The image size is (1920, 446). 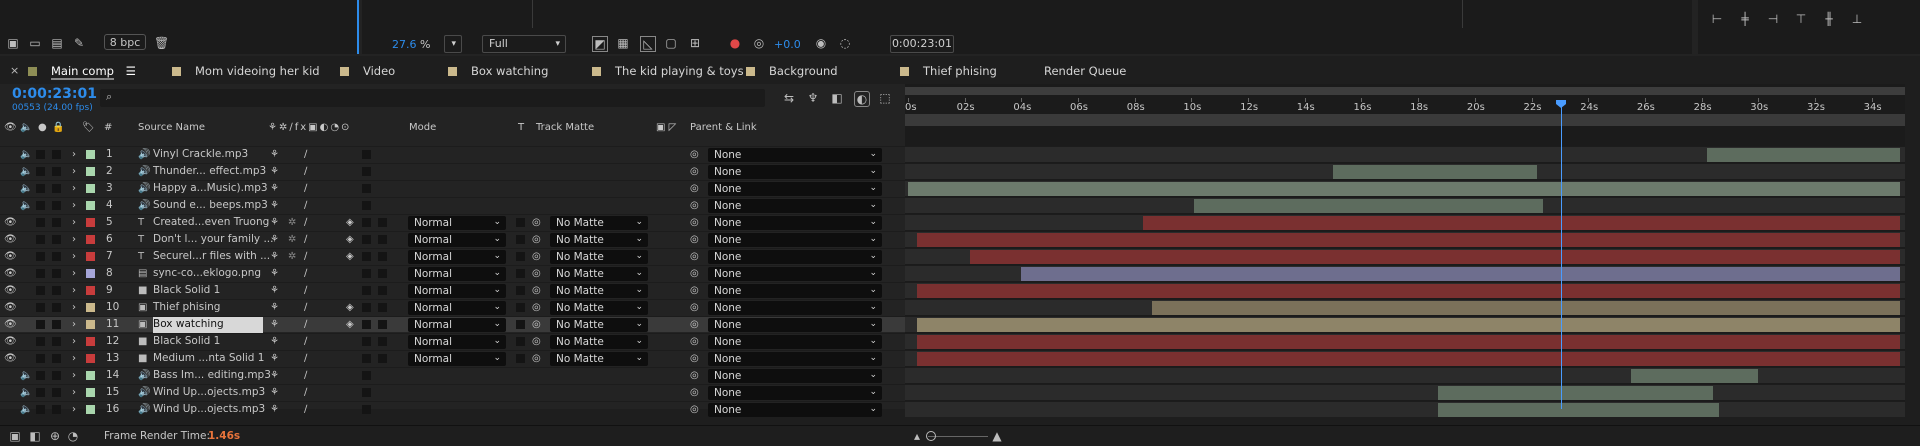 What do you see at coordinates (648, 44) in the screenshot?
I see `mask-visibility-icon: ◺` at bounding box center [648, 44].